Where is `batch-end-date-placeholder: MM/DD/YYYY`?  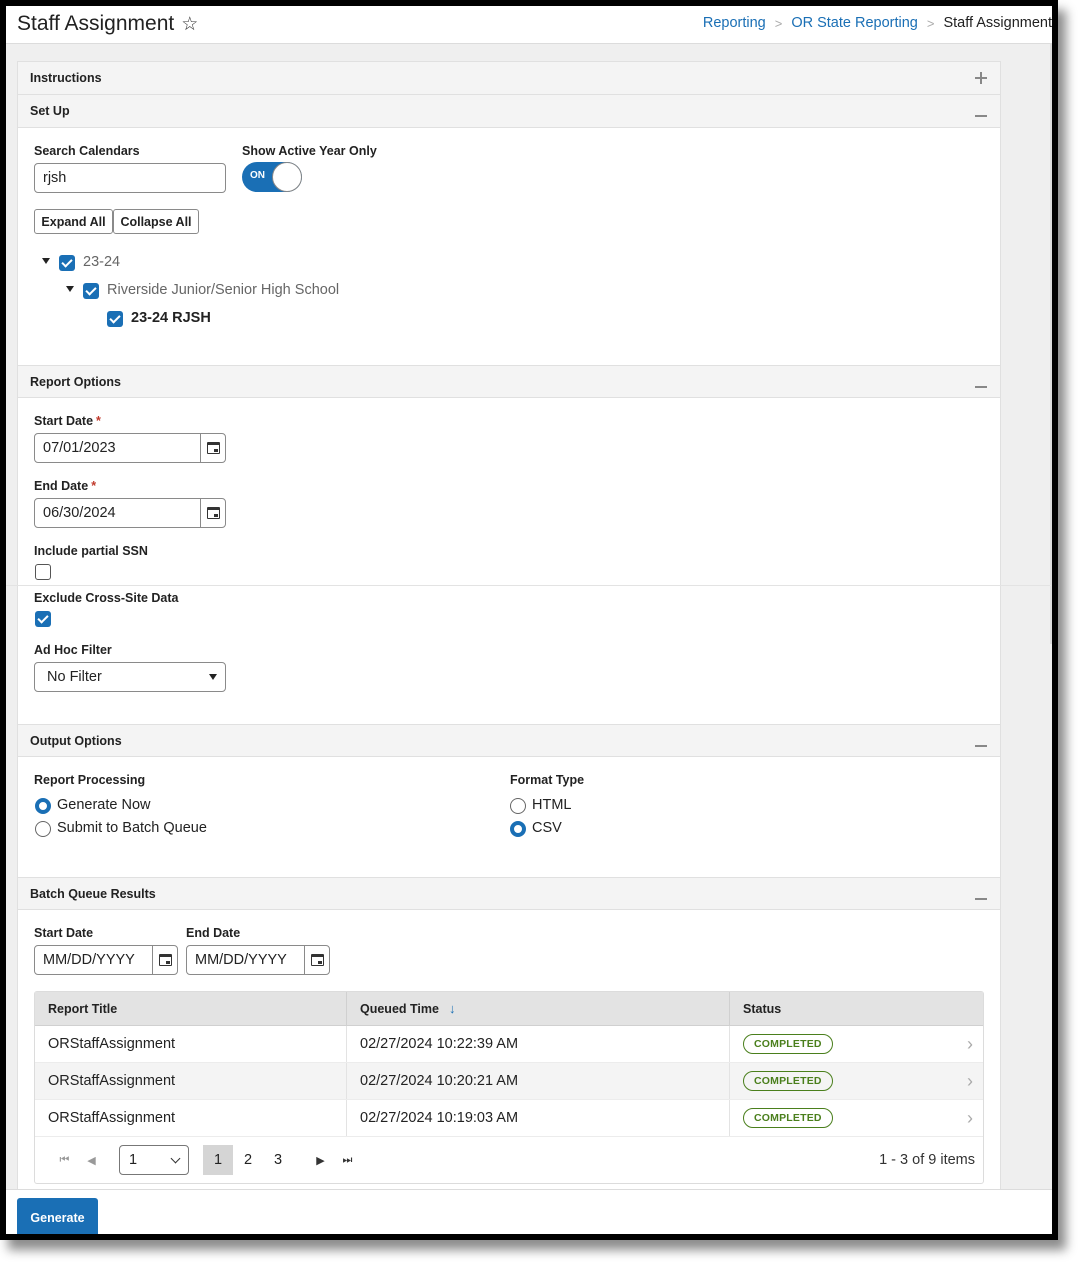 batch-end-date-placeholder: MM/DD/YYYY is located at coordinates (245, 960).